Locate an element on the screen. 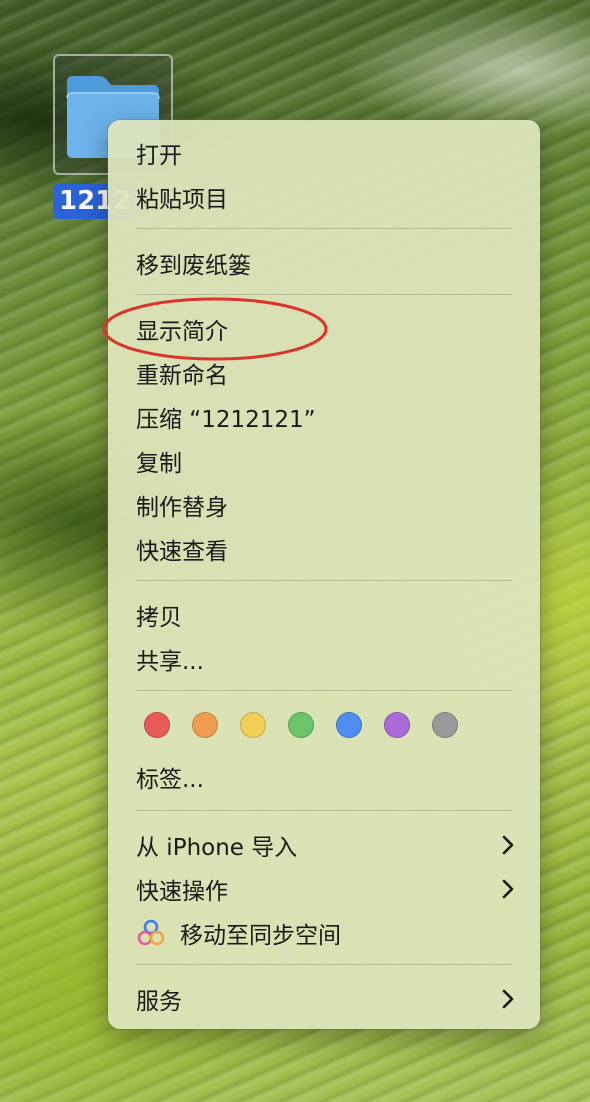 Image resolution: width=590 pixels, height=1102 pixels. tag-color-purple is located at coordinates (397, 725).